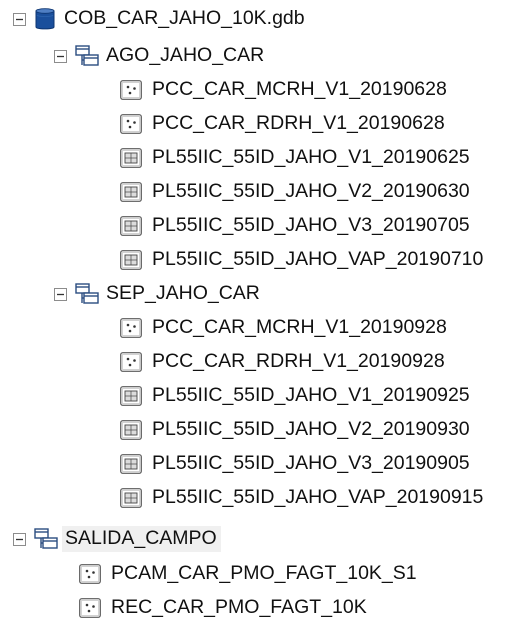 The height and width of the screenshot is (625, 526). I want to click on tree-node-label: AGO_JAHO_CAR, so click(185, 55).